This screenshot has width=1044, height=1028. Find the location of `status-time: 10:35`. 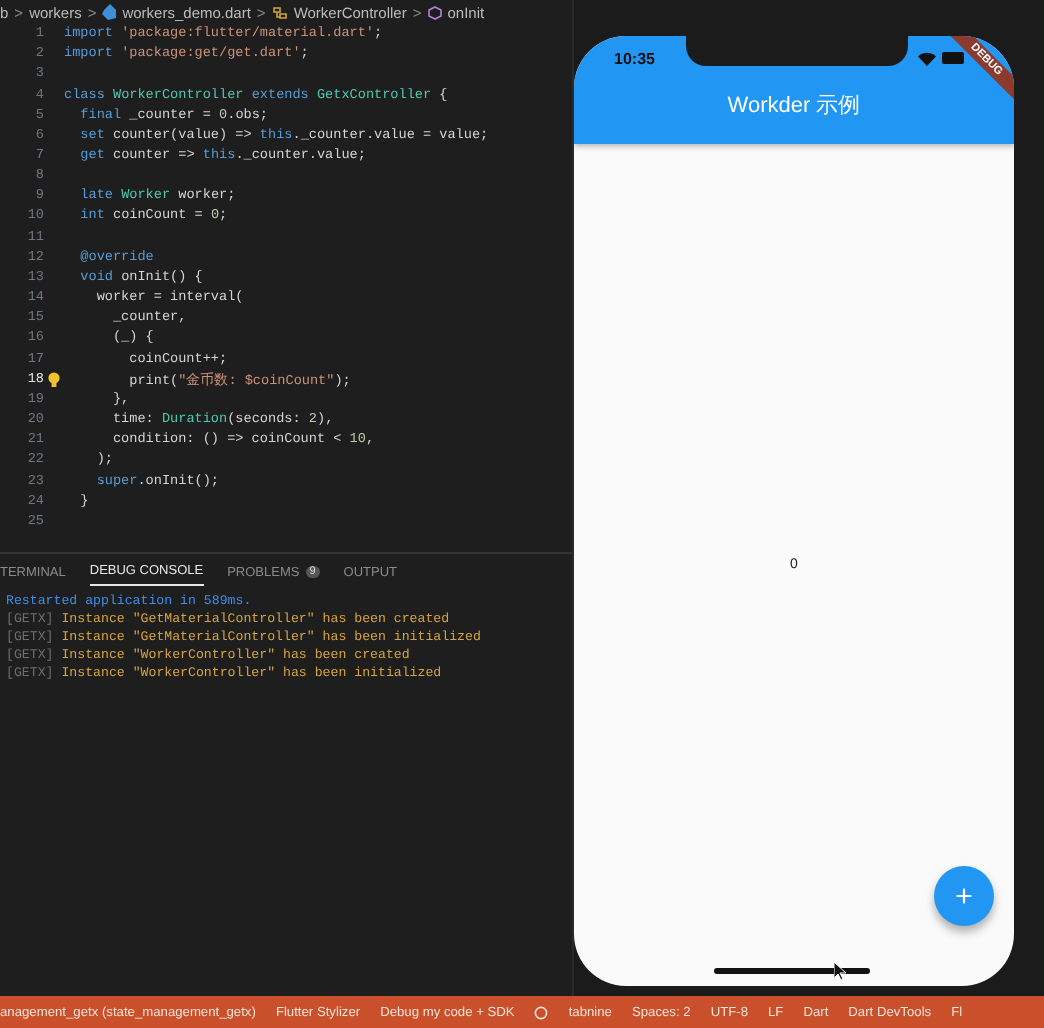

status-time: 10:35 is located at coordinates (634, 58).